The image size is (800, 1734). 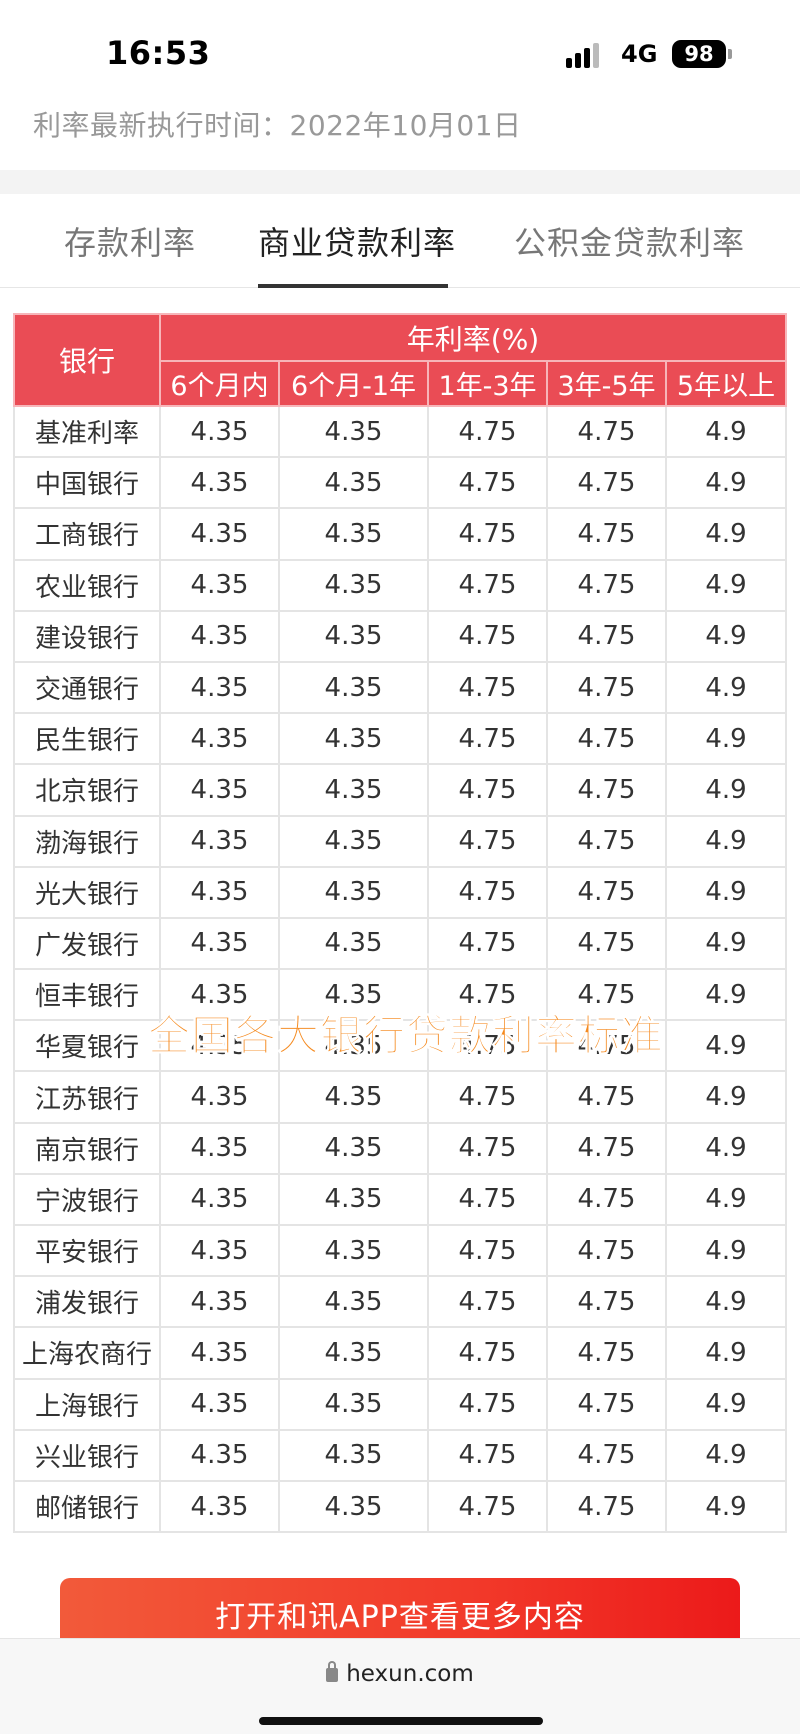 I want to click on table-row: 平安银行 4.35 4.35 4.75 4.75 4.9, so click(x=400, y=1250).